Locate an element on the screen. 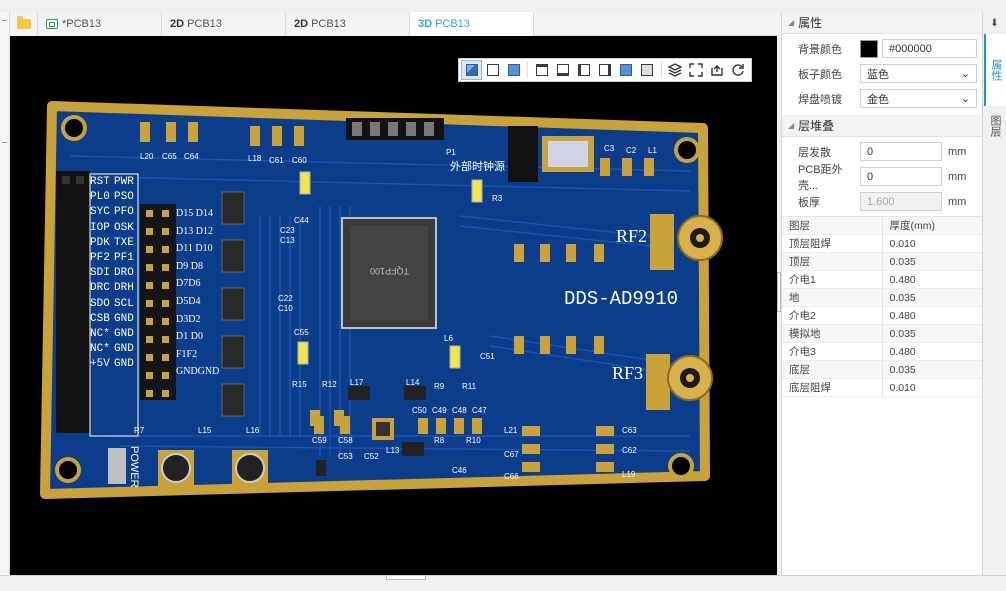  column-header-thickness: 厚度(mm) is located at coordinates (932, 225).